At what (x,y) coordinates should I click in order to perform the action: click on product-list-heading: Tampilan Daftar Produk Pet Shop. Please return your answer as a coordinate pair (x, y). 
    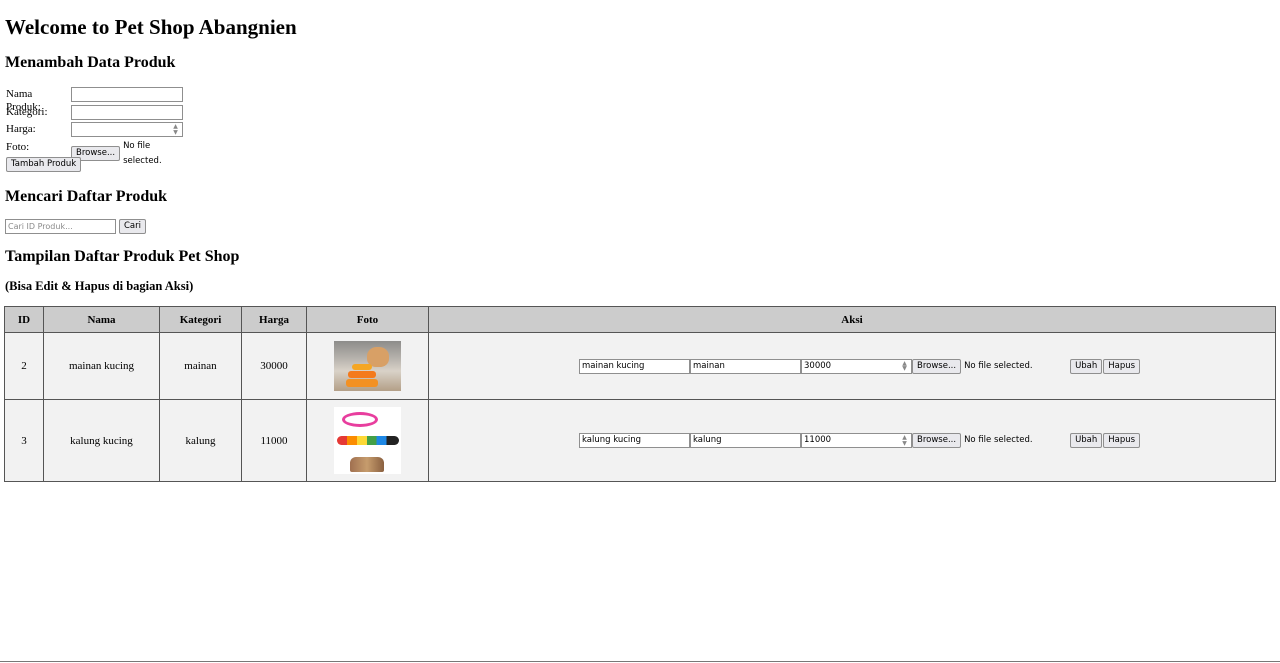
    Looking at the image, I should click on (122, 256).